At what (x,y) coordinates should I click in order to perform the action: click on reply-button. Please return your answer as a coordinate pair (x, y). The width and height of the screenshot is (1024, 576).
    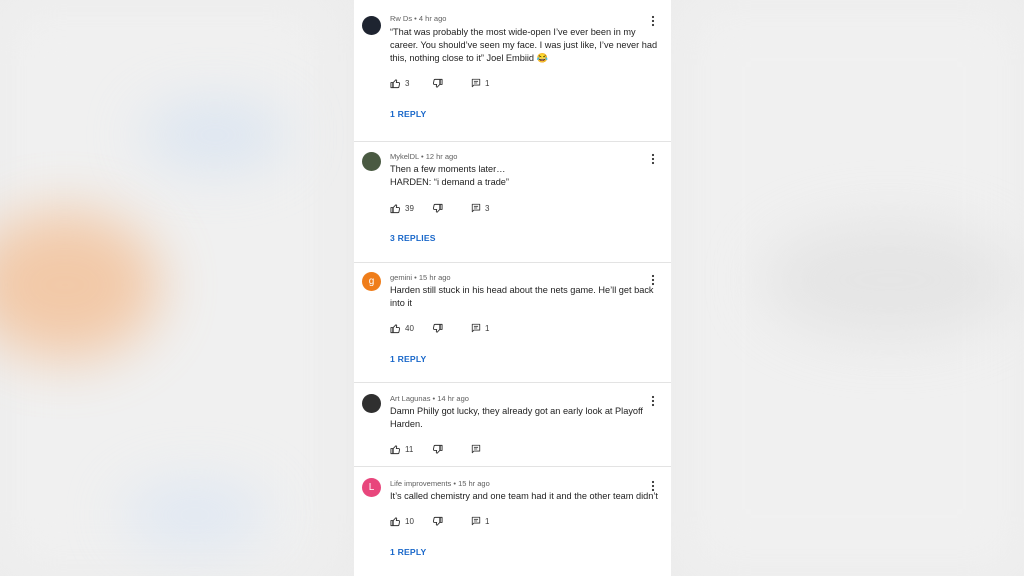
    Looking at the image, I should click on (478, 449).